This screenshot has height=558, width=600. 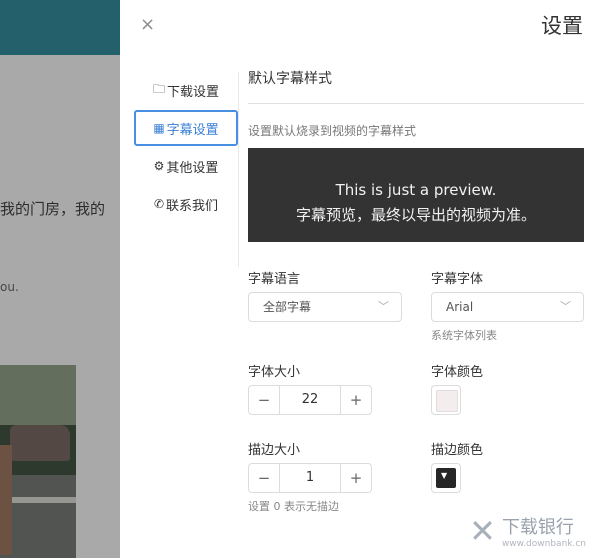 I want to click on font-color-picker, so click(x=446, y=400).